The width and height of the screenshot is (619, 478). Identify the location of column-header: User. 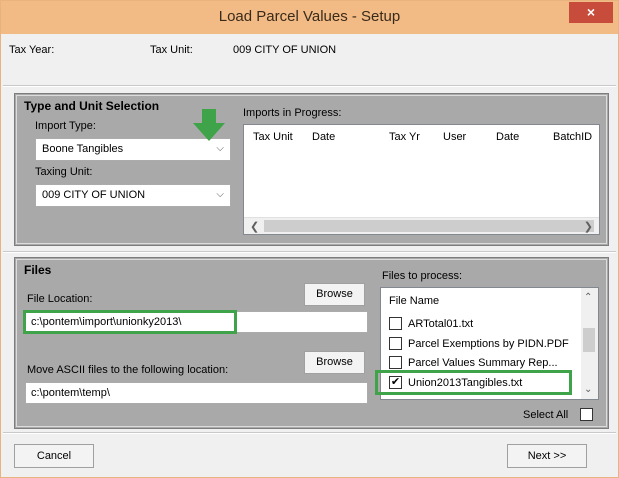
(454, 137).